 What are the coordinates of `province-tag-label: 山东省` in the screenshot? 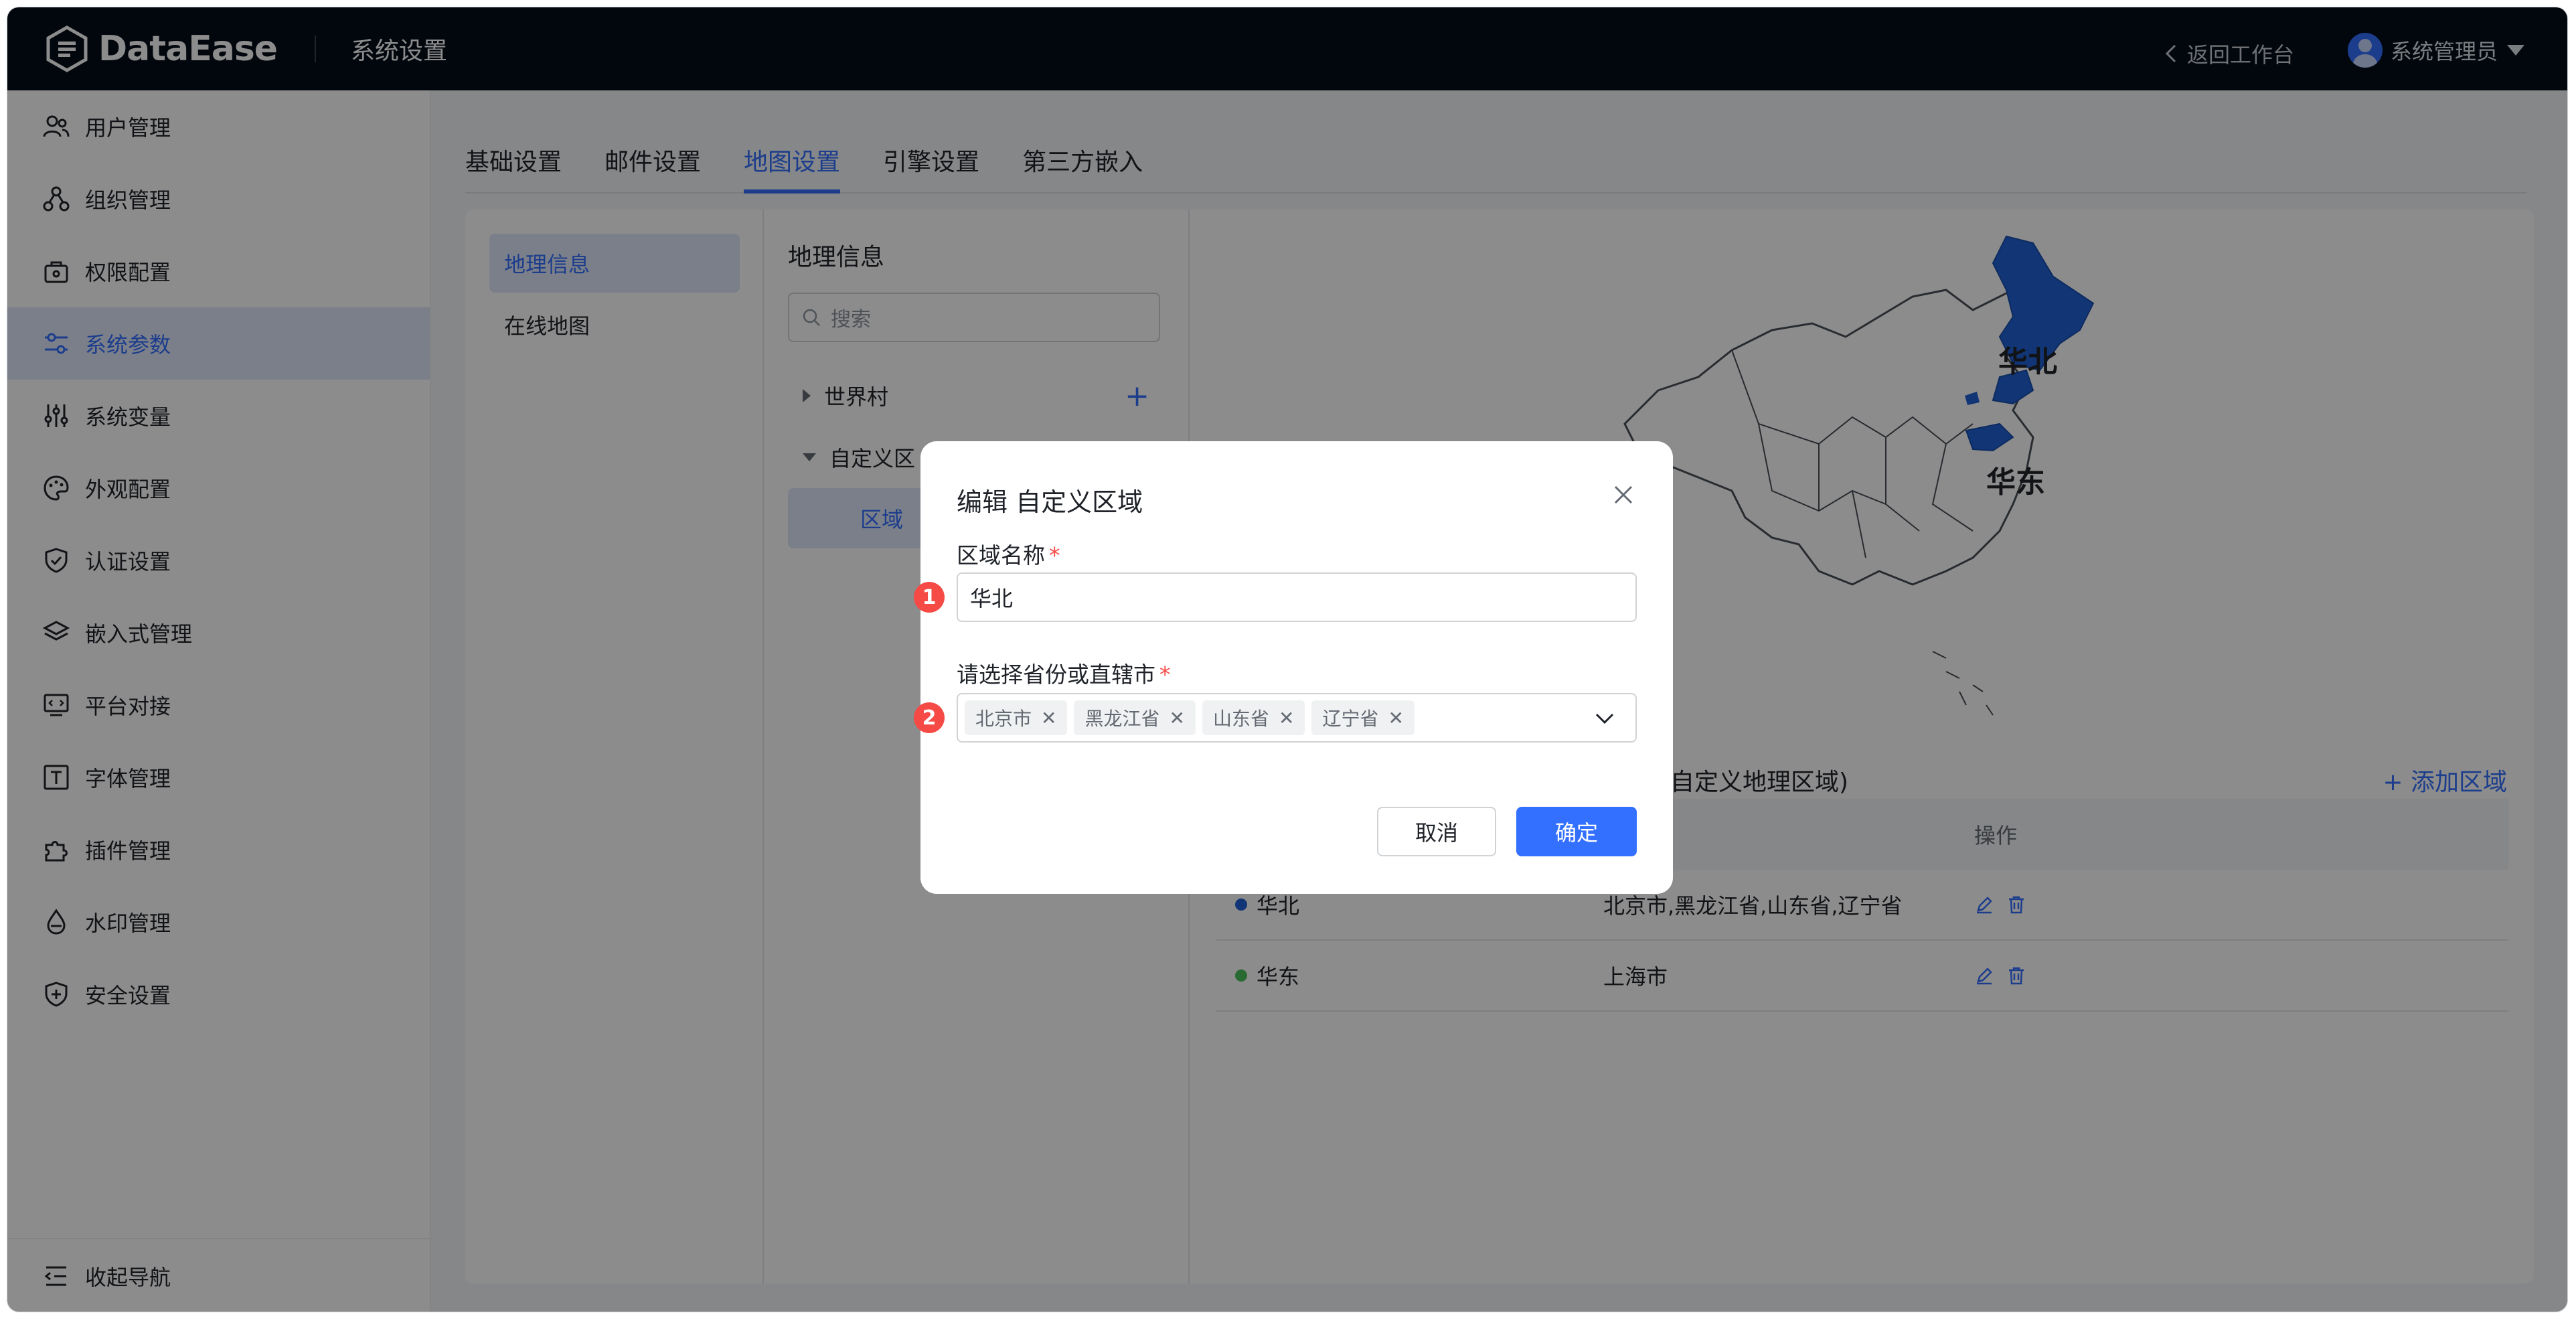 It's located at (1241, 719).